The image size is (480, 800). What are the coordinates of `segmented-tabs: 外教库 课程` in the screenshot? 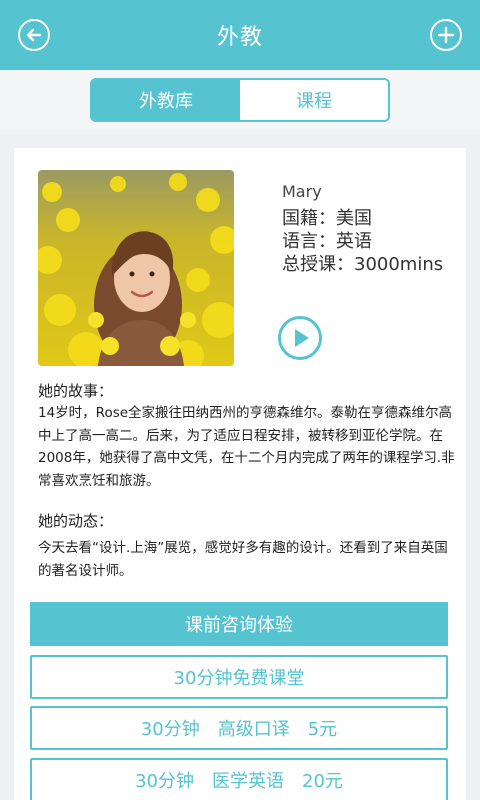 It's located at (240, 100).